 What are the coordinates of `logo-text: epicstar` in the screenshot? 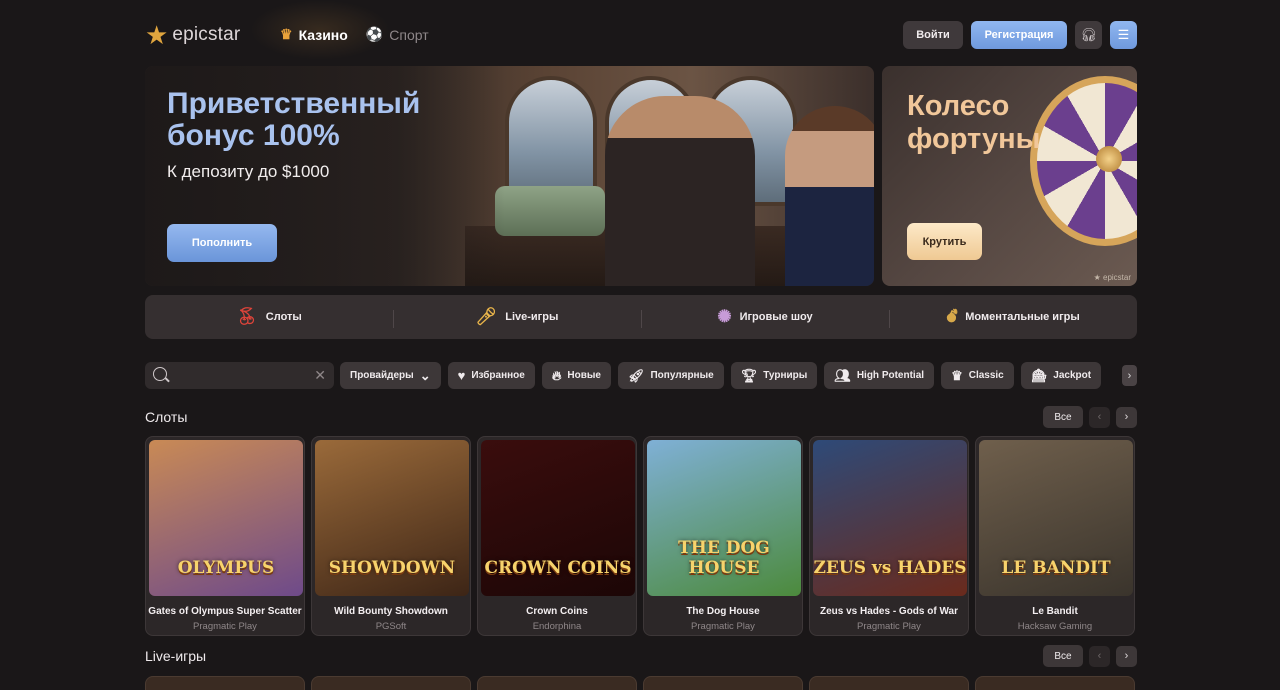 It's located at (206, 34).